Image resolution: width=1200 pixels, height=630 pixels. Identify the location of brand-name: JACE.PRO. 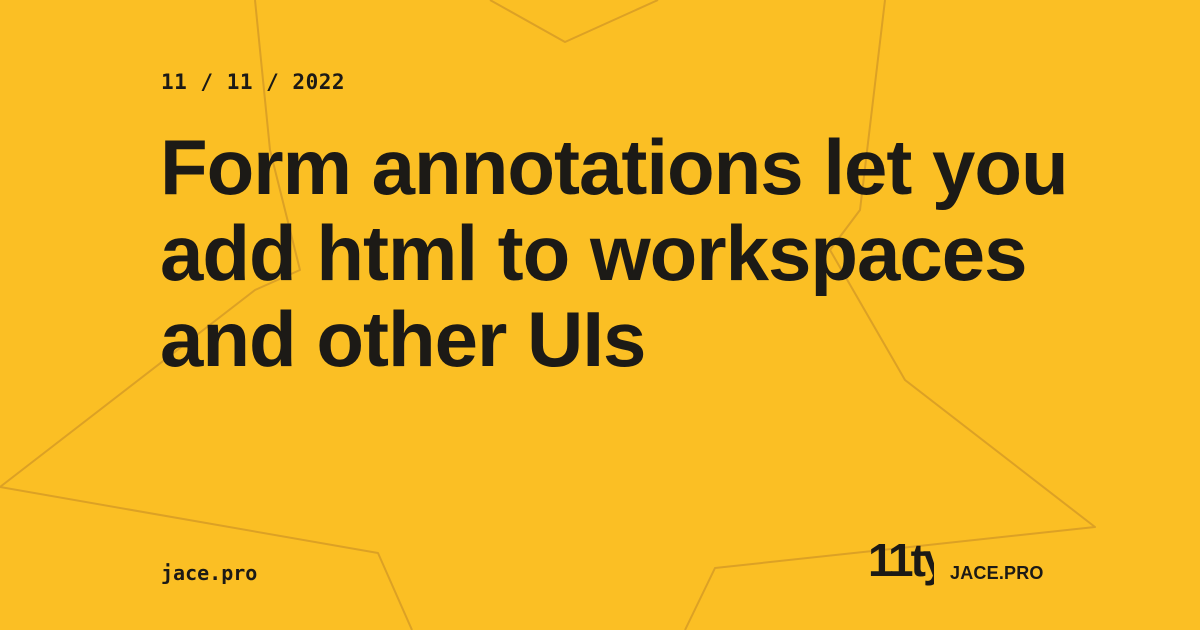
(997, 573).